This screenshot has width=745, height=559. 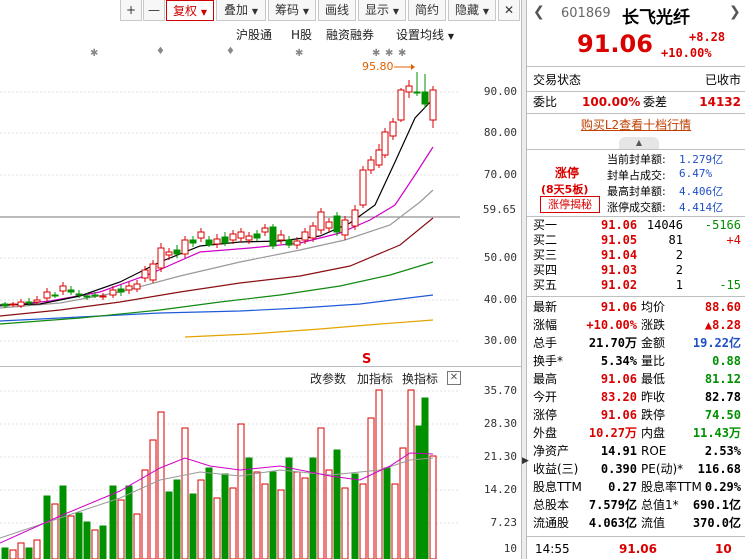 What do you see at coordinates (190, 10) in the screenshot?
I see `fuquan-dropdown: 复权 ▼` at bounding box center [190, 10].